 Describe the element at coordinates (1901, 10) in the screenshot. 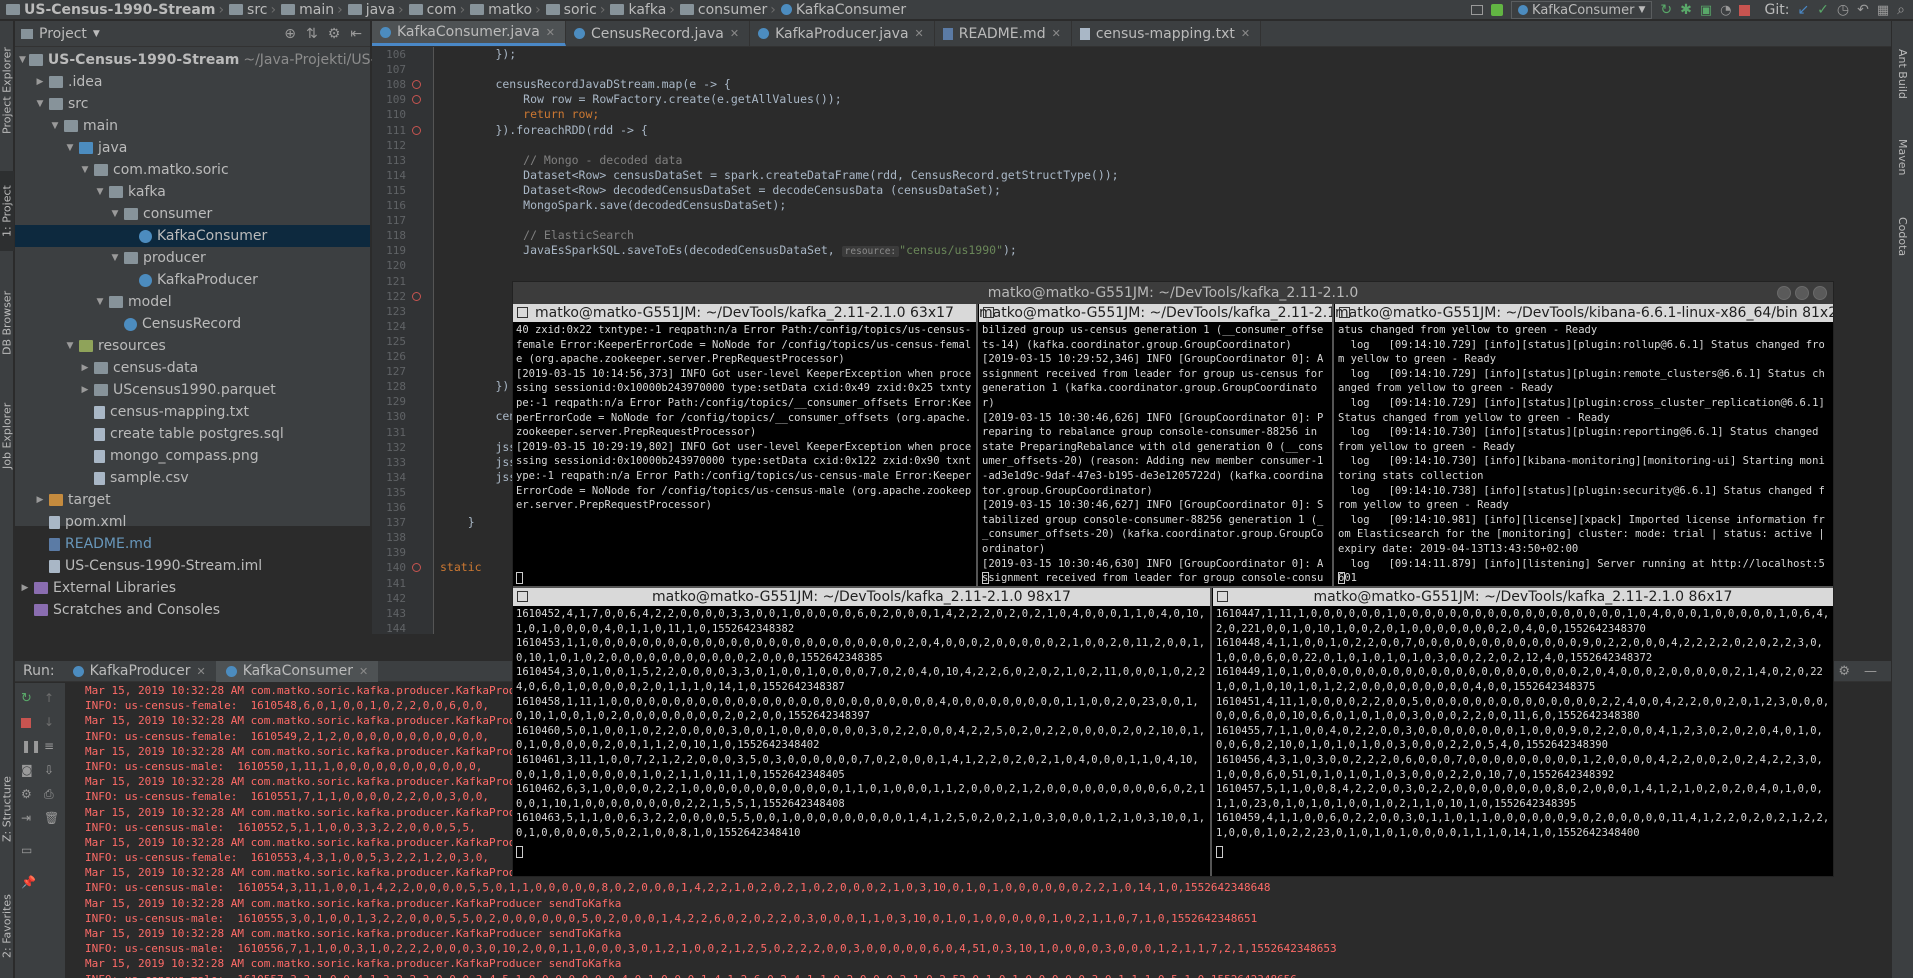

I see `search-icon: ⌕` at that location.